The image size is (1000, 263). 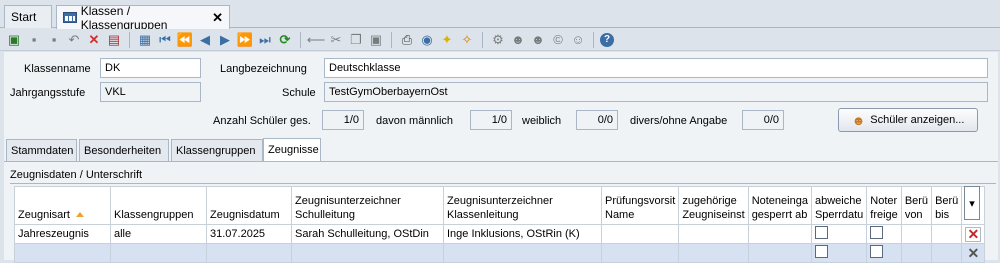 I want to click on jahrgangsstufe-label: Jahrgangsstufe, so click(x=48, y=93).